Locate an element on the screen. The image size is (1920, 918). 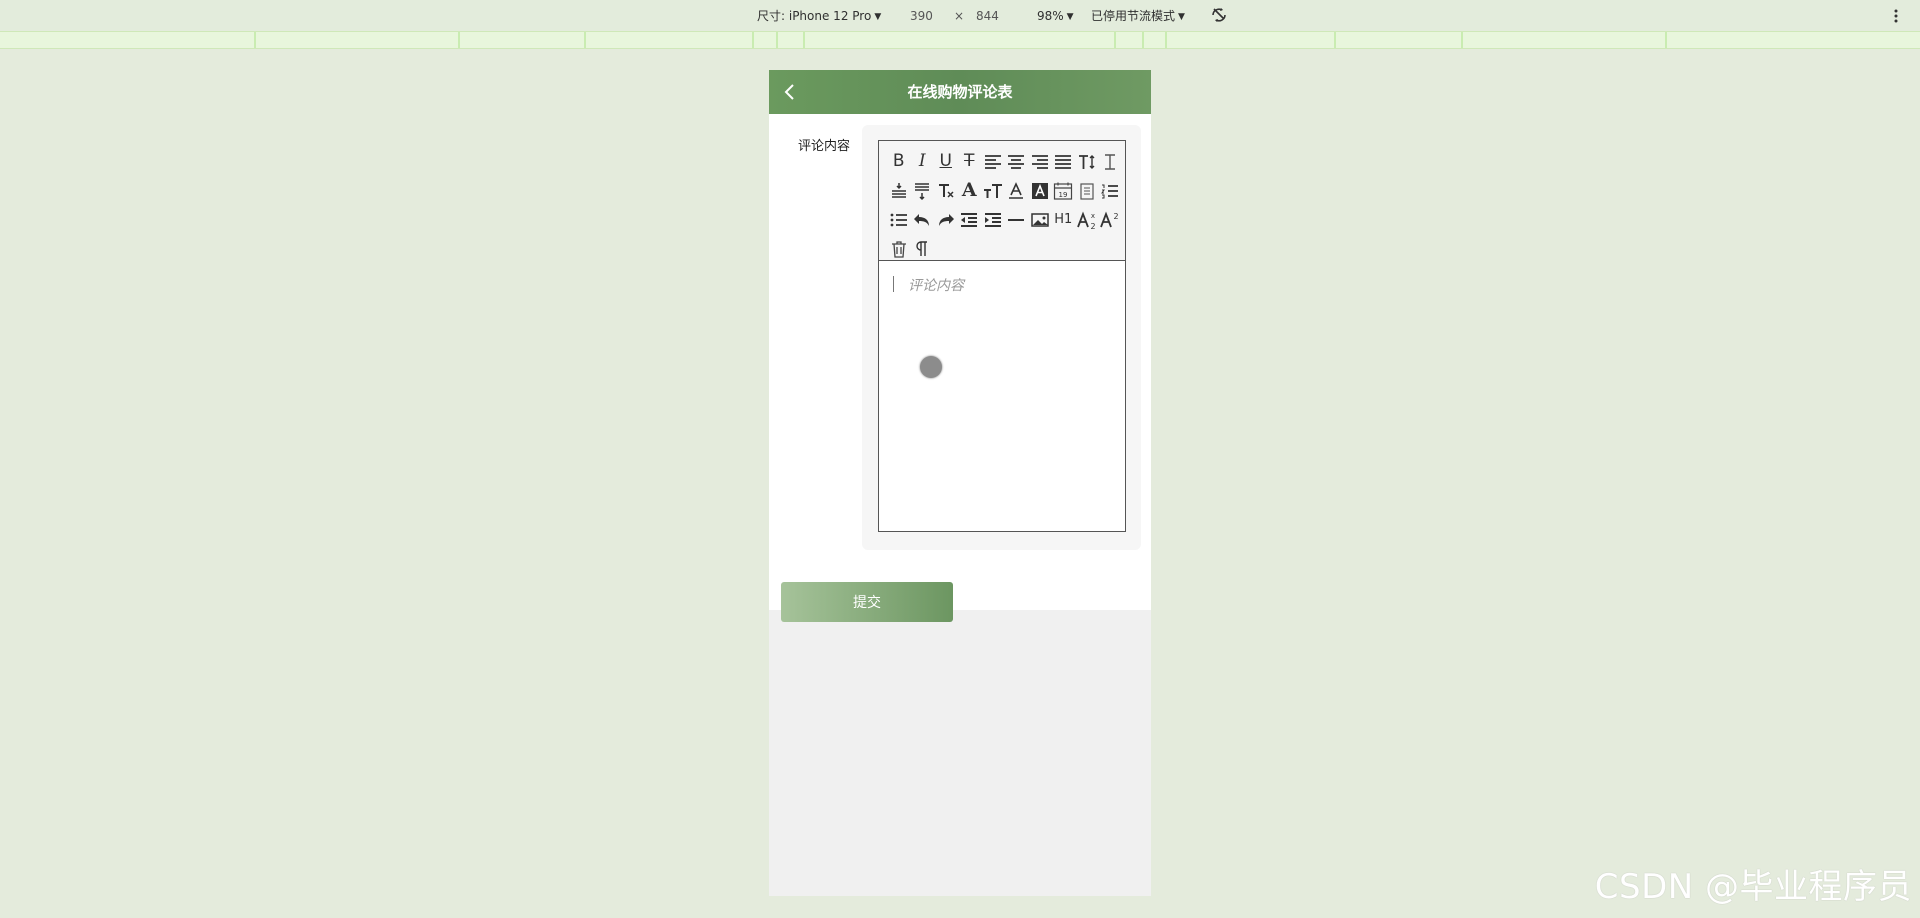
editor-toolbar: B I U T A 19 H1 2 x 2 is located at coordinates (1002, 201).